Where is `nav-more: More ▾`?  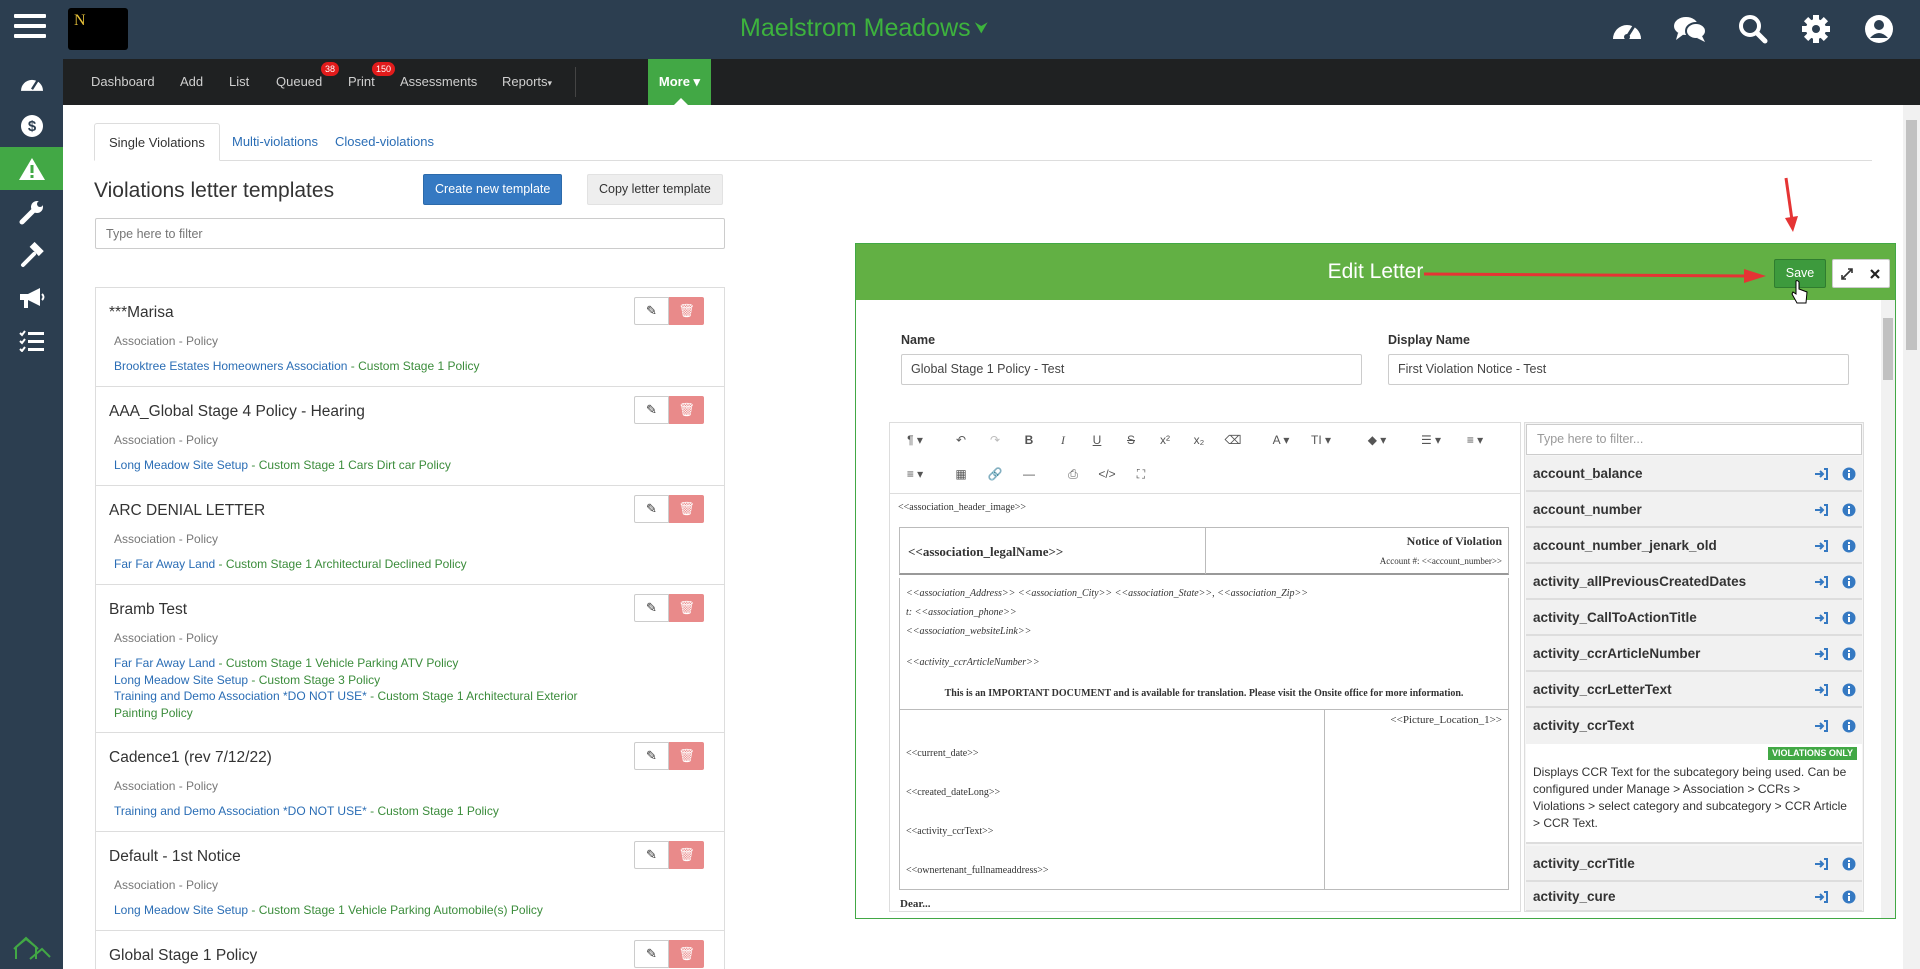
nav-more: More ▾ is located at coordinates (679, 82).